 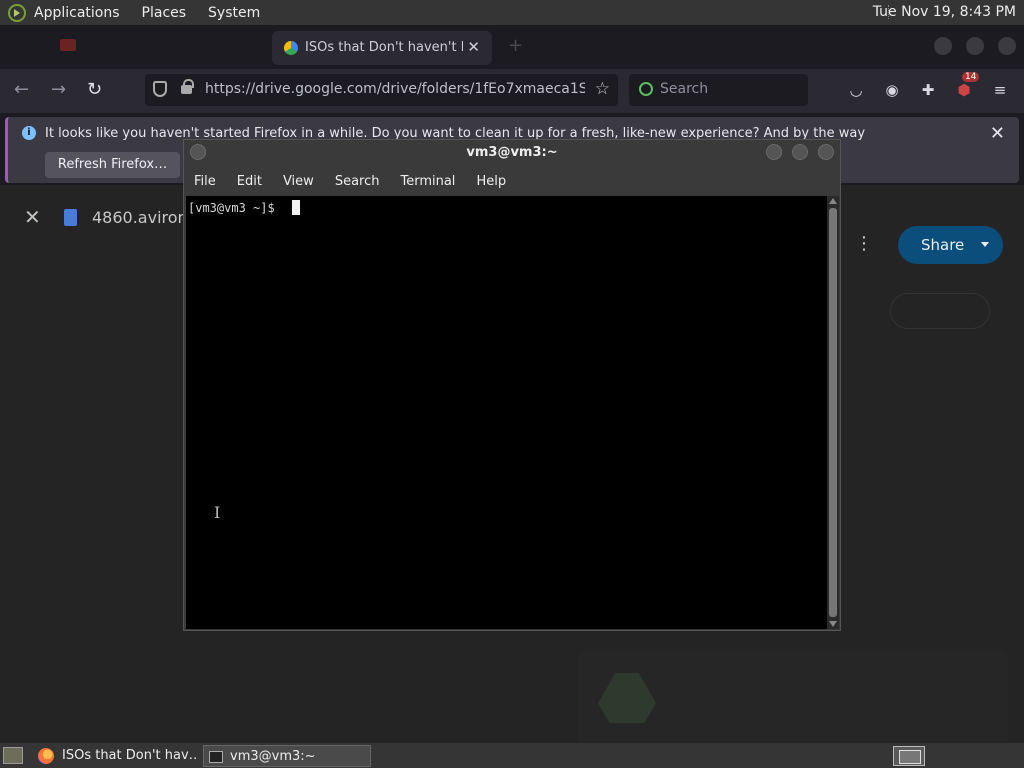 I want to click on share-dropdown-icon, so click(x=985, y=244).